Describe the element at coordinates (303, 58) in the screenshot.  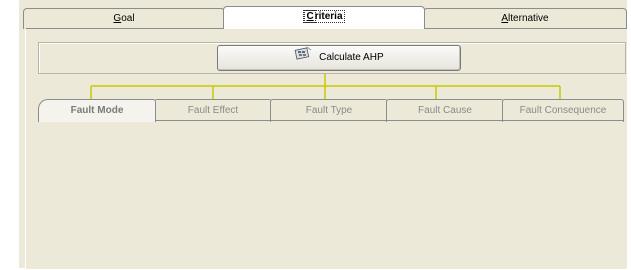
I see `calculator-icon` at that location.